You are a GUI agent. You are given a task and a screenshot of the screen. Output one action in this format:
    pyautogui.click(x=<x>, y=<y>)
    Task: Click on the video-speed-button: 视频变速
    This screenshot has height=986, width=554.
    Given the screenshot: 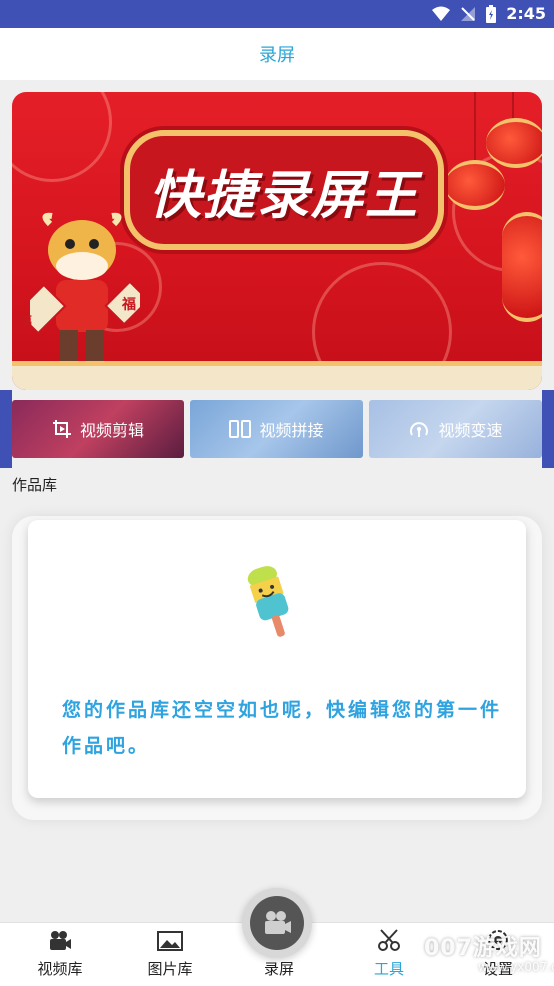 What is the action you would take?
    pyautogui.click(x=455, y=429)
    